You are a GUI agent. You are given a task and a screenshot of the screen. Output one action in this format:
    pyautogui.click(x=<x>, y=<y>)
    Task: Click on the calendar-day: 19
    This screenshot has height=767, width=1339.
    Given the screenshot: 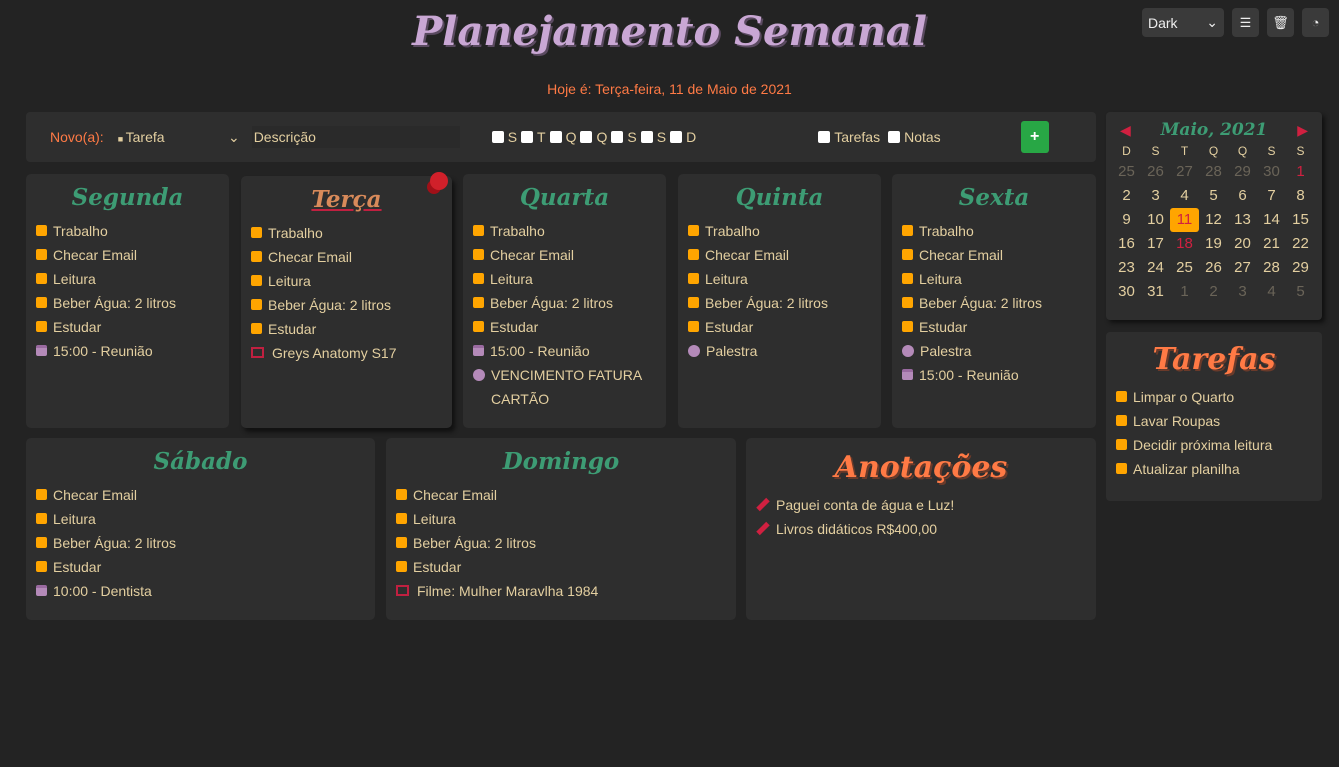 What is the action you would take?
    pyautogui.click(x=1213, y=244)
    